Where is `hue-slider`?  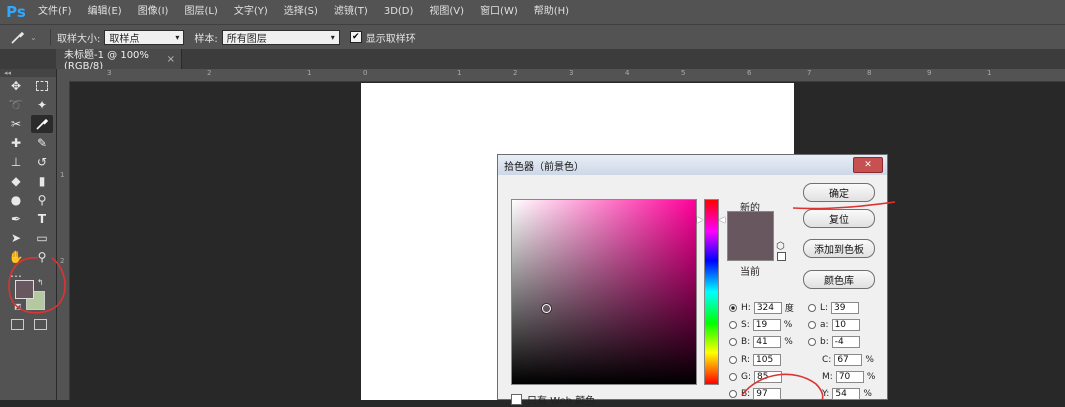 hue-slider is located at coordinates (711, 292).